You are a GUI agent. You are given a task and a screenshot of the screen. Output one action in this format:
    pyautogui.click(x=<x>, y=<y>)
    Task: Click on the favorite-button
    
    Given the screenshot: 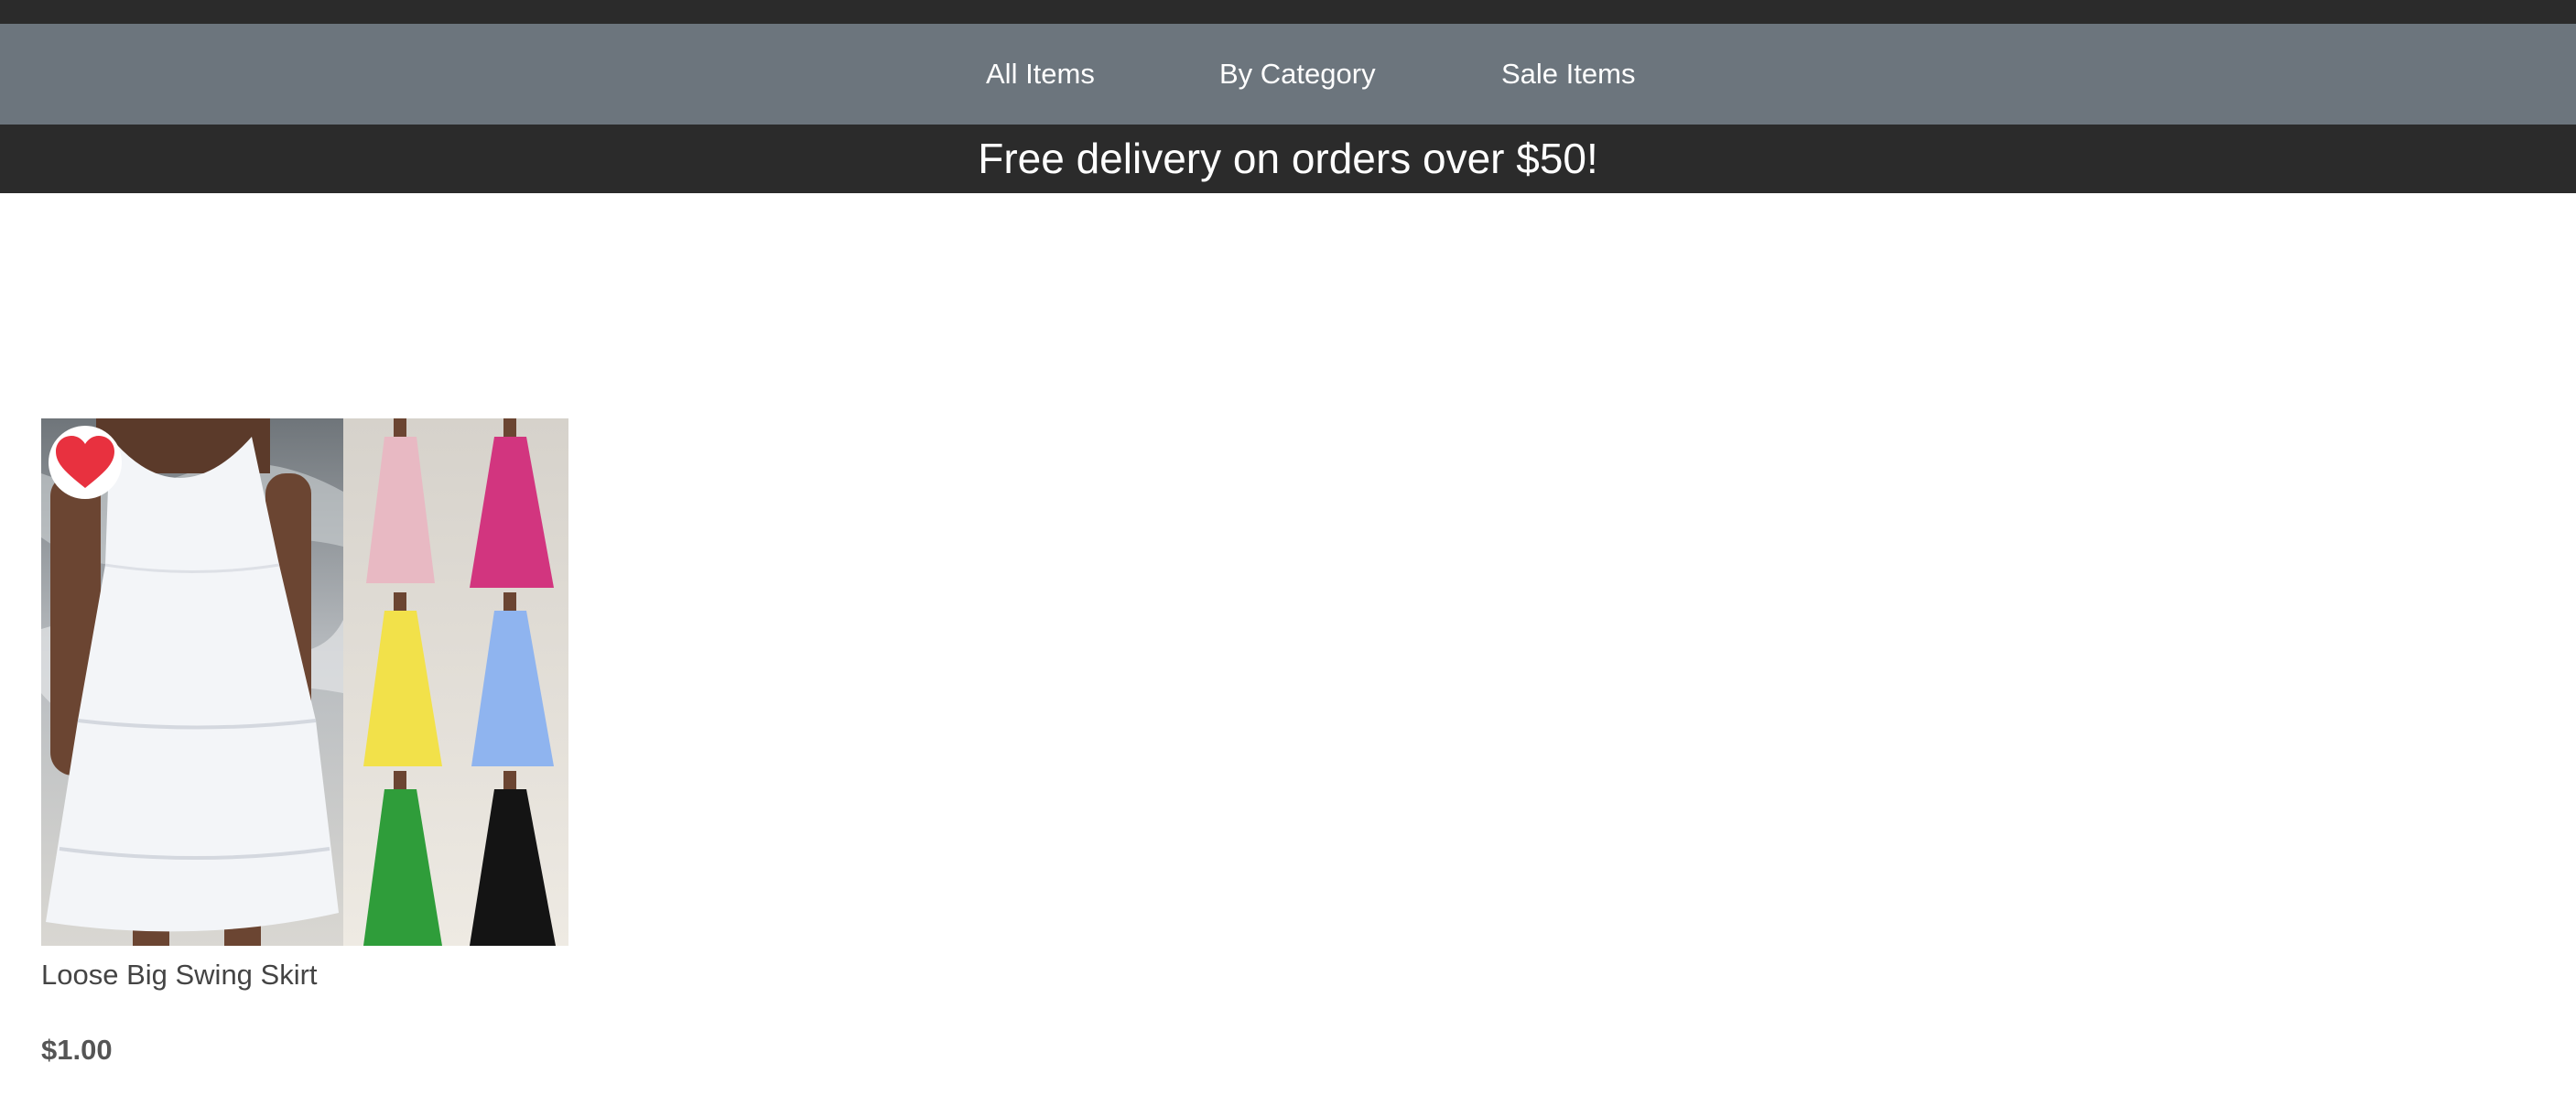 What is the action you would take?
    pyautogui.click(x=86, y=462)
    